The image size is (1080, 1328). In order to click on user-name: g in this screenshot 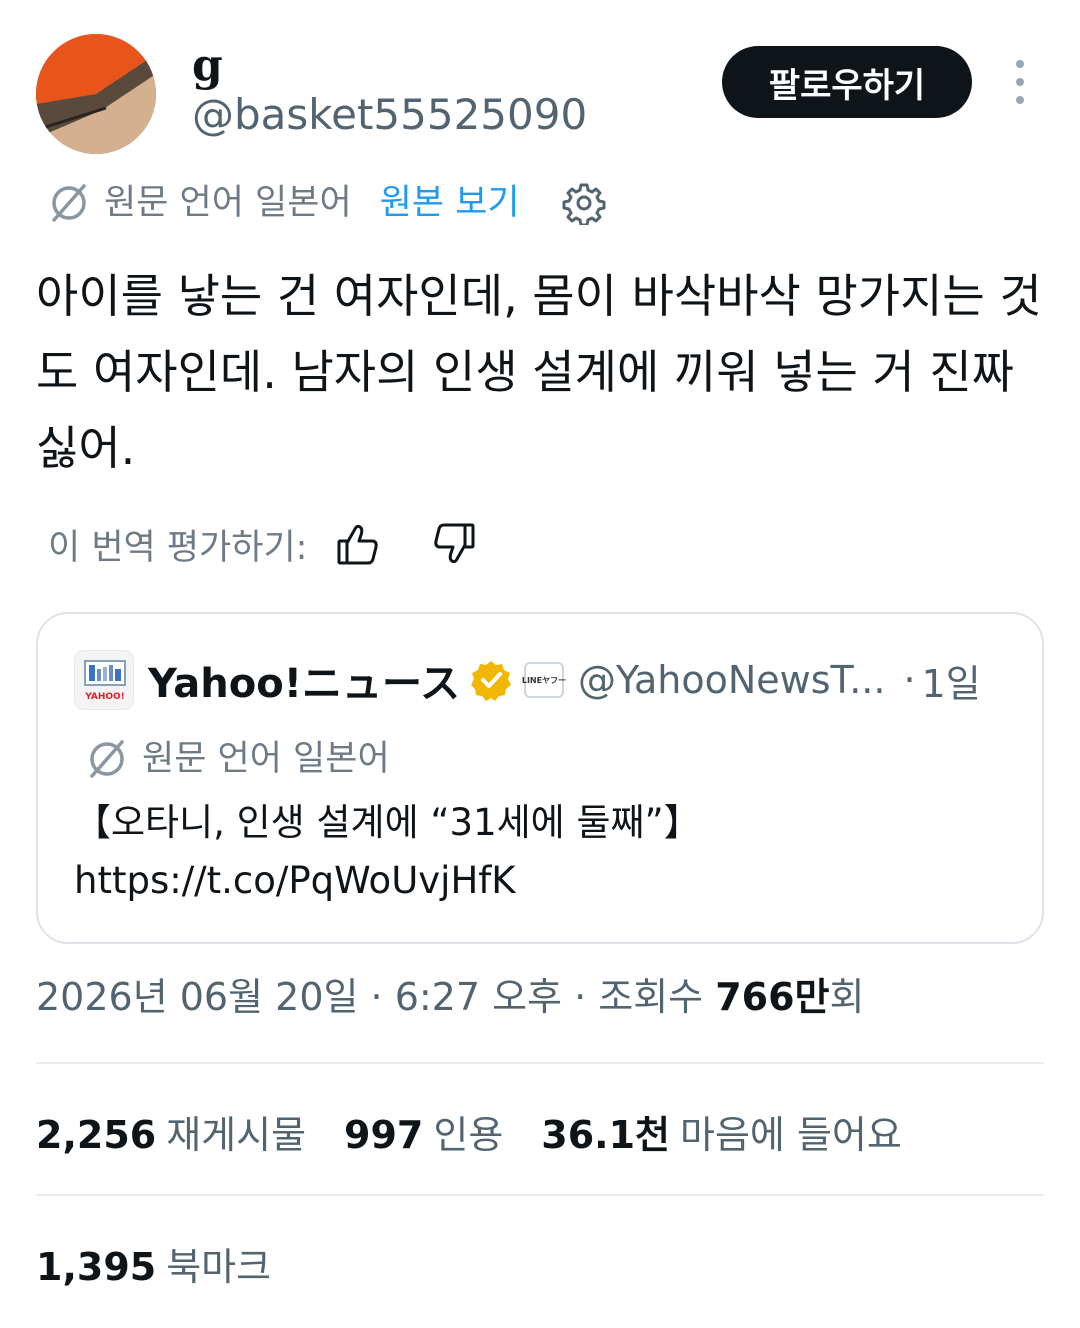, I will do `click(207, 66)`.